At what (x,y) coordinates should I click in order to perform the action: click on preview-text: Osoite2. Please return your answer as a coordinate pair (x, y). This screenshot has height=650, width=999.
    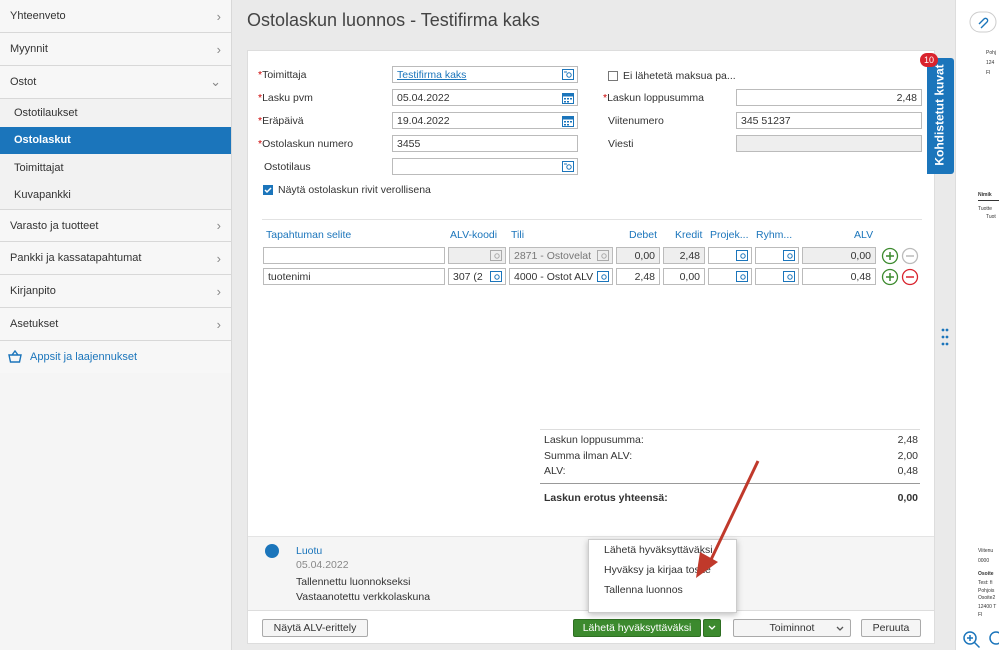
    Looking at the image, I should click on (987, 598).